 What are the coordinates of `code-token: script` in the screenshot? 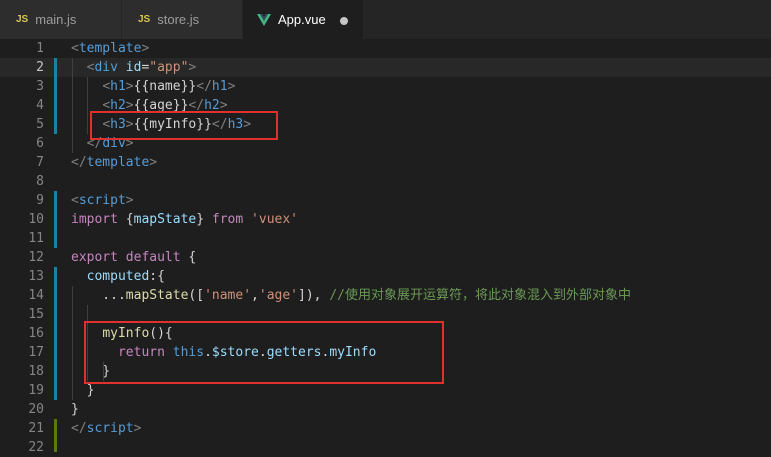 It's located at (102, 200).